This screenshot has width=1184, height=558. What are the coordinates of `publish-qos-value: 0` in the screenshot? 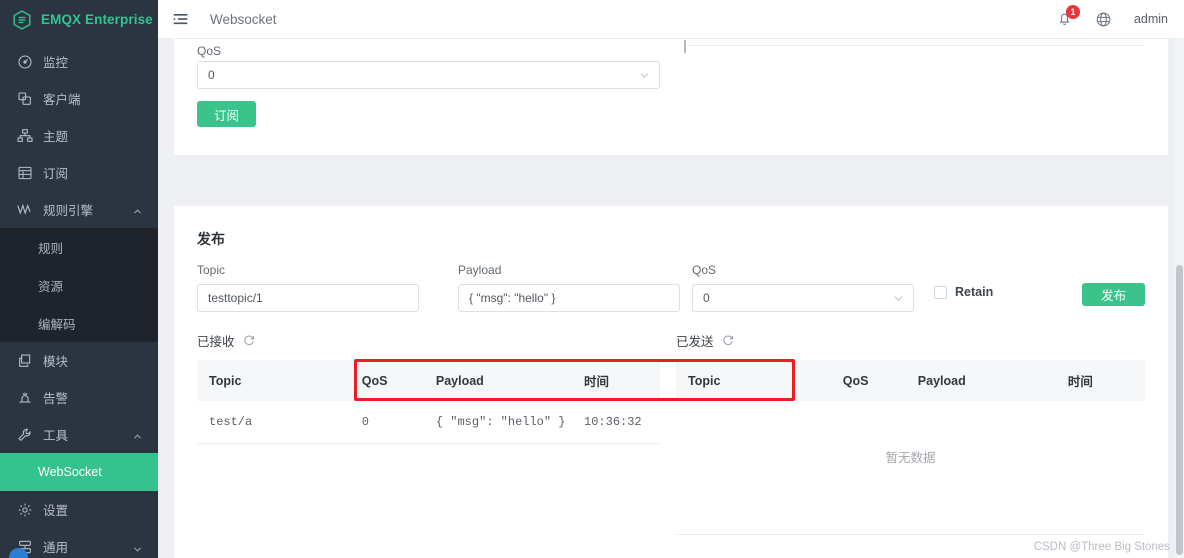 It's located at (706, 298).